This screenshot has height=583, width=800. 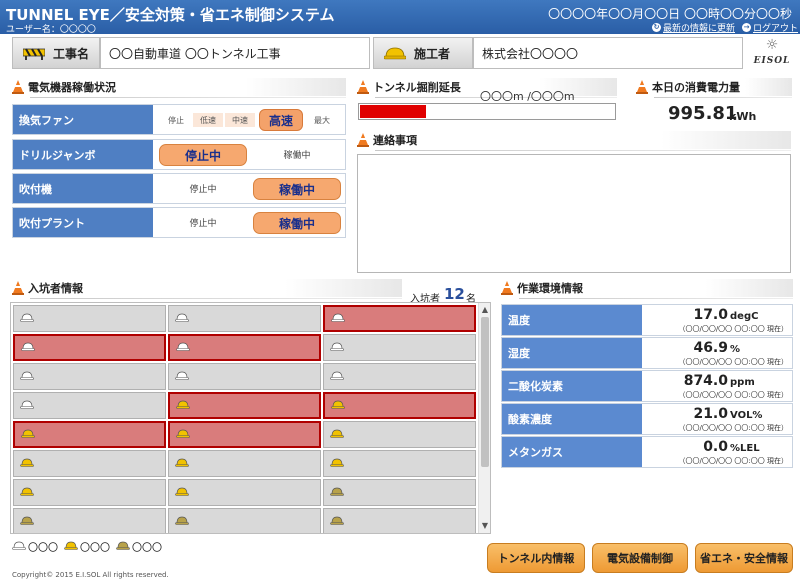 What do you see at coordinates (527, 96) in the screenshot?
I see `excavation-length-text: 〇〇〇m /〇〇〇m` at bounding box center [527, 96].